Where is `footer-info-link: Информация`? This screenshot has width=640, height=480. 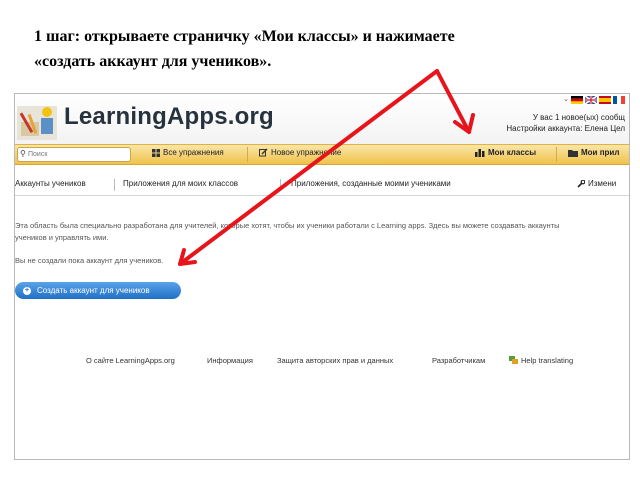 footer-info-link: Информация is located at coordinates (230, 360).